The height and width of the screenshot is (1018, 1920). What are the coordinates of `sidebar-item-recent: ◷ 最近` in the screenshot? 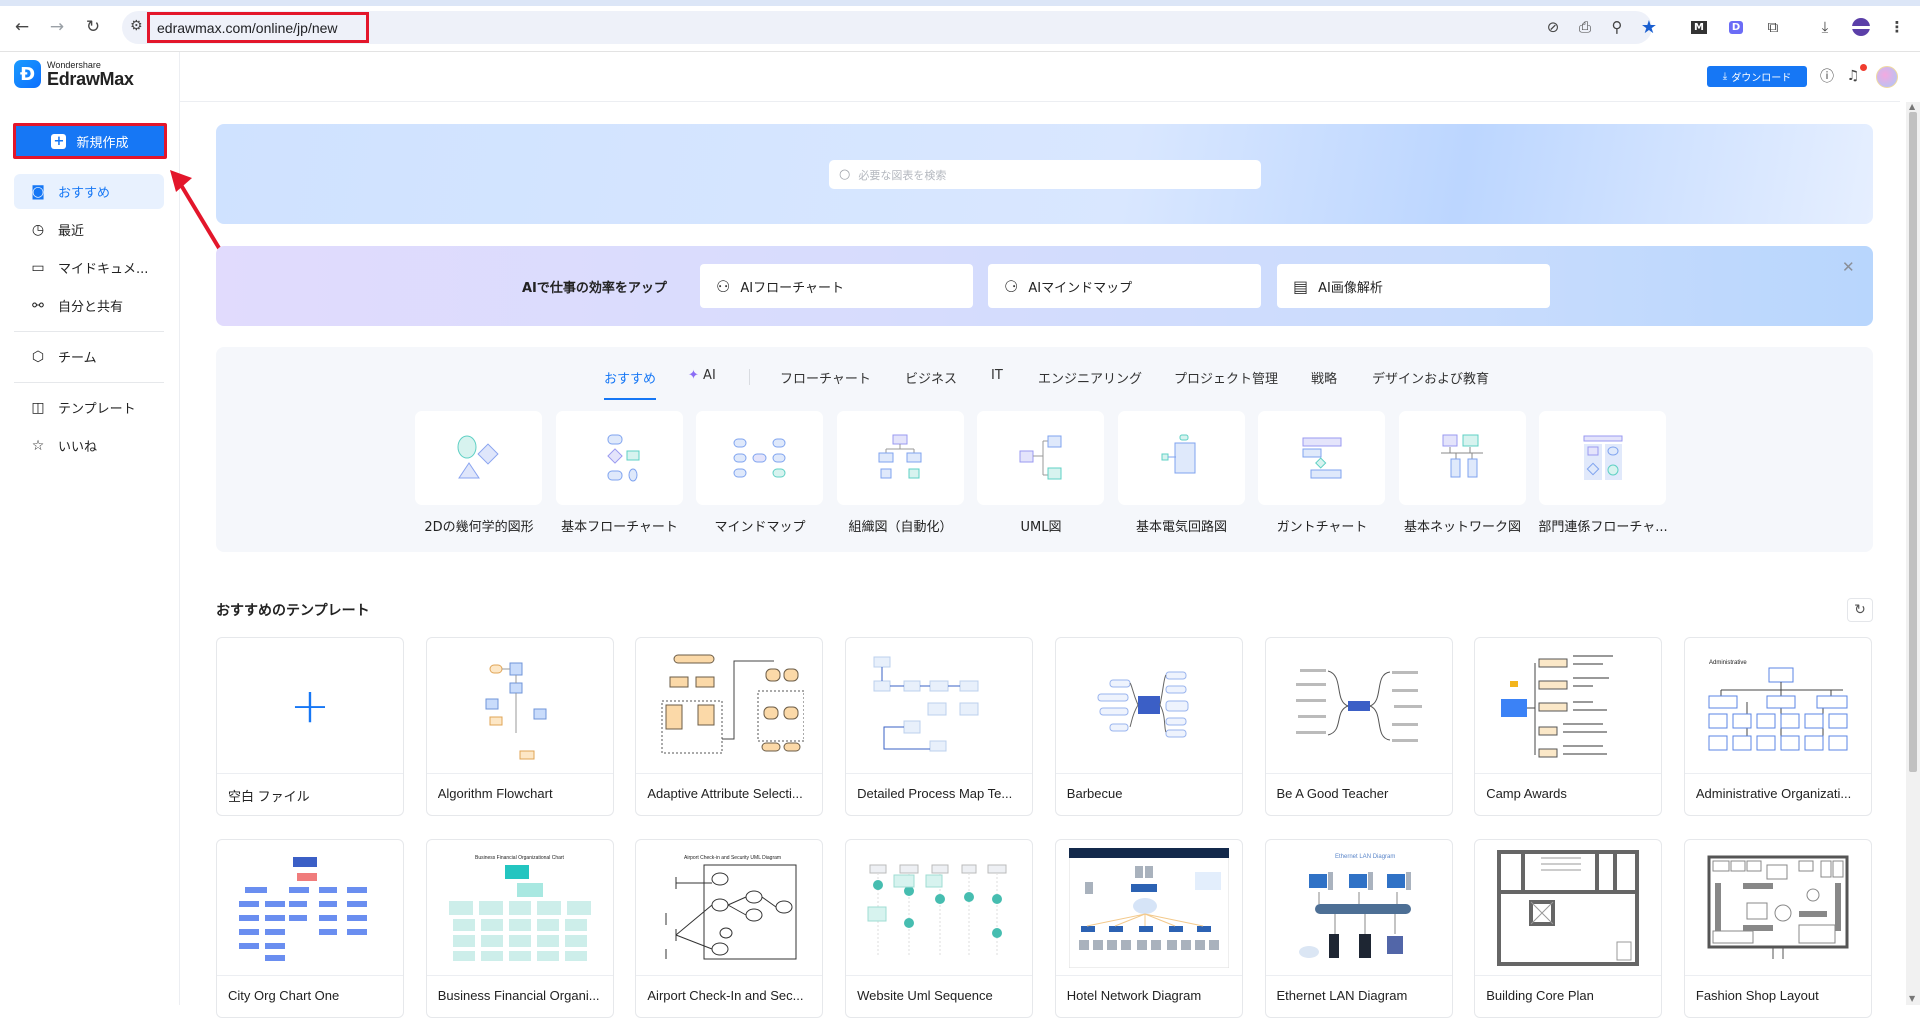 It's located at (89, 229).